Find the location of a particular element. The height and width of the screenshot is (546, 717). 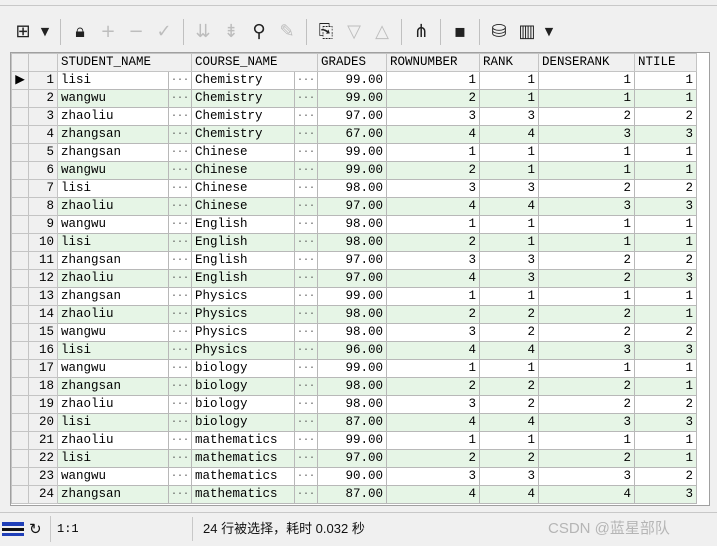

table-row: 21 zhaoliu ··· mathematics ··· 99.00 1 1 1 1 is located at coordinates (354, 440).